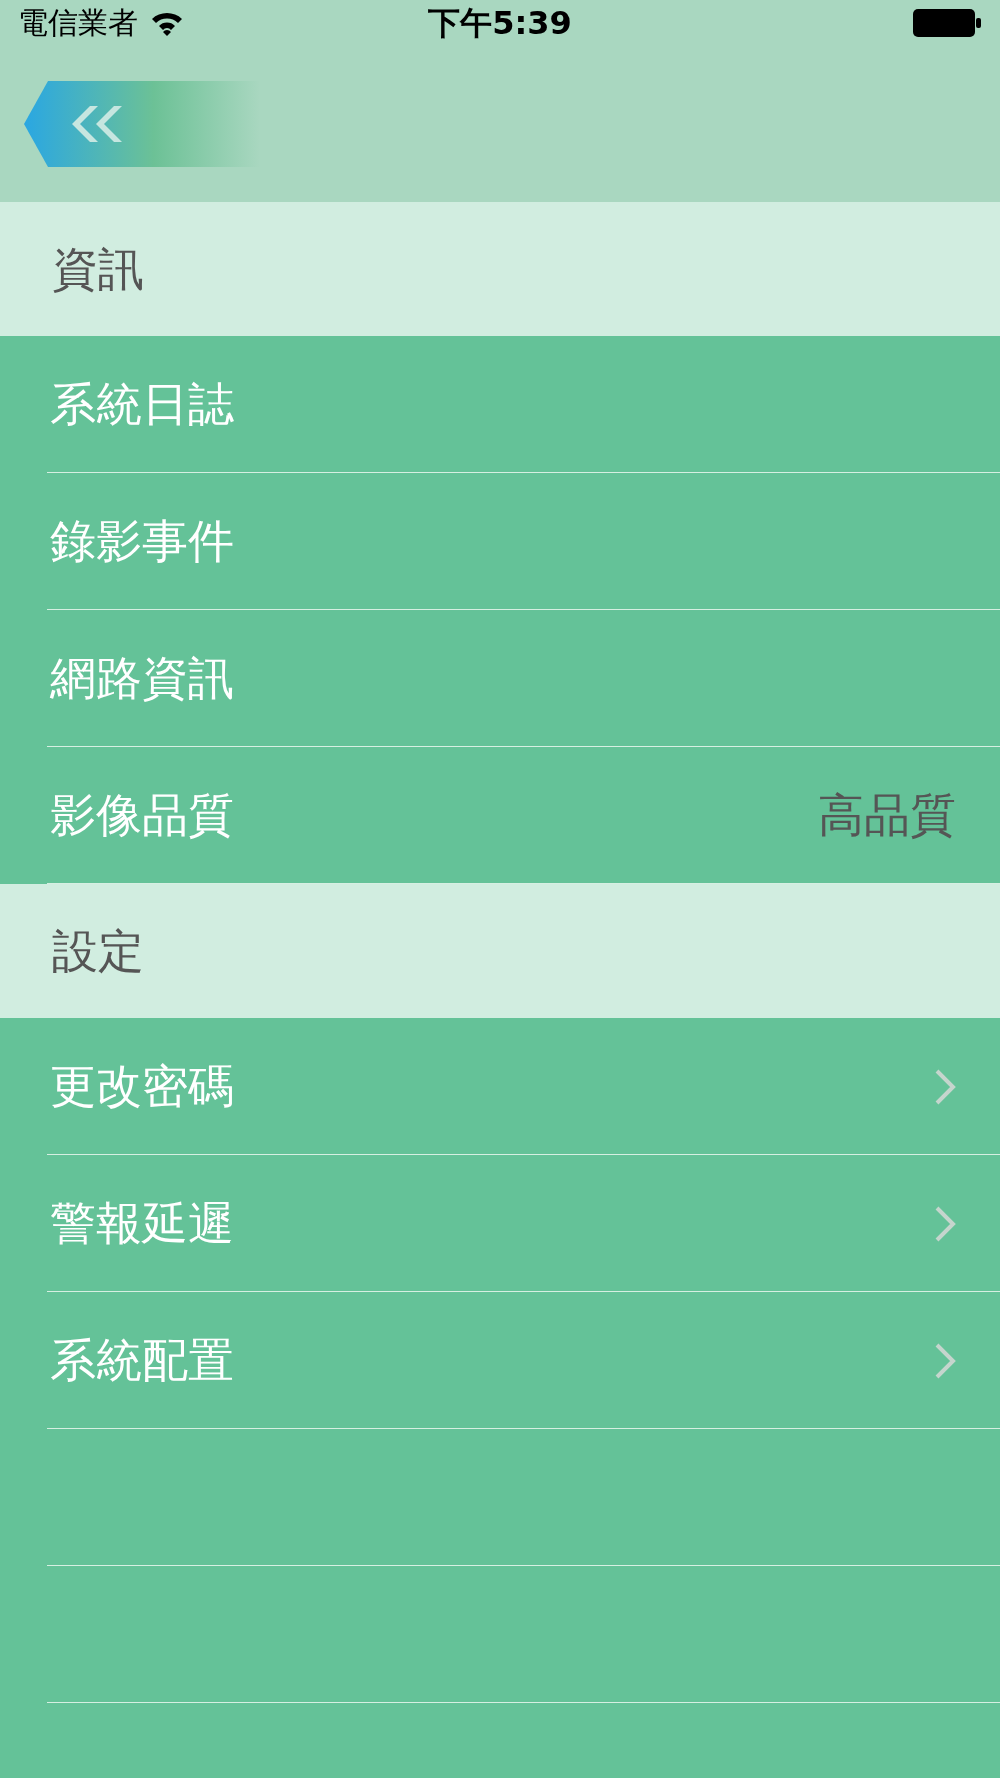 Image resolution: width=1000 pixels, height=1778 pixels. What do you see at coordinates (142, 1360) in the screenshot?
I see `row-label: 系統配置` at bounding box center [142, 1360].